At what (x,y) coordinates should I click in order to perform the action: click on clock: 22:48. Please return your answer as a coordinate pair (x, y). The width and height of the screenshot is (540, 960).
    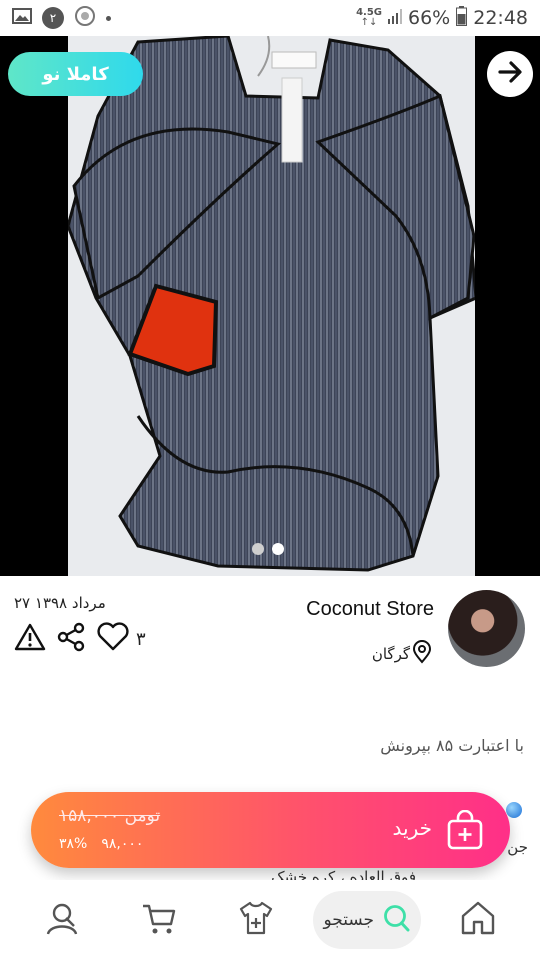
    Looking at the image, I should click on (500, 18).